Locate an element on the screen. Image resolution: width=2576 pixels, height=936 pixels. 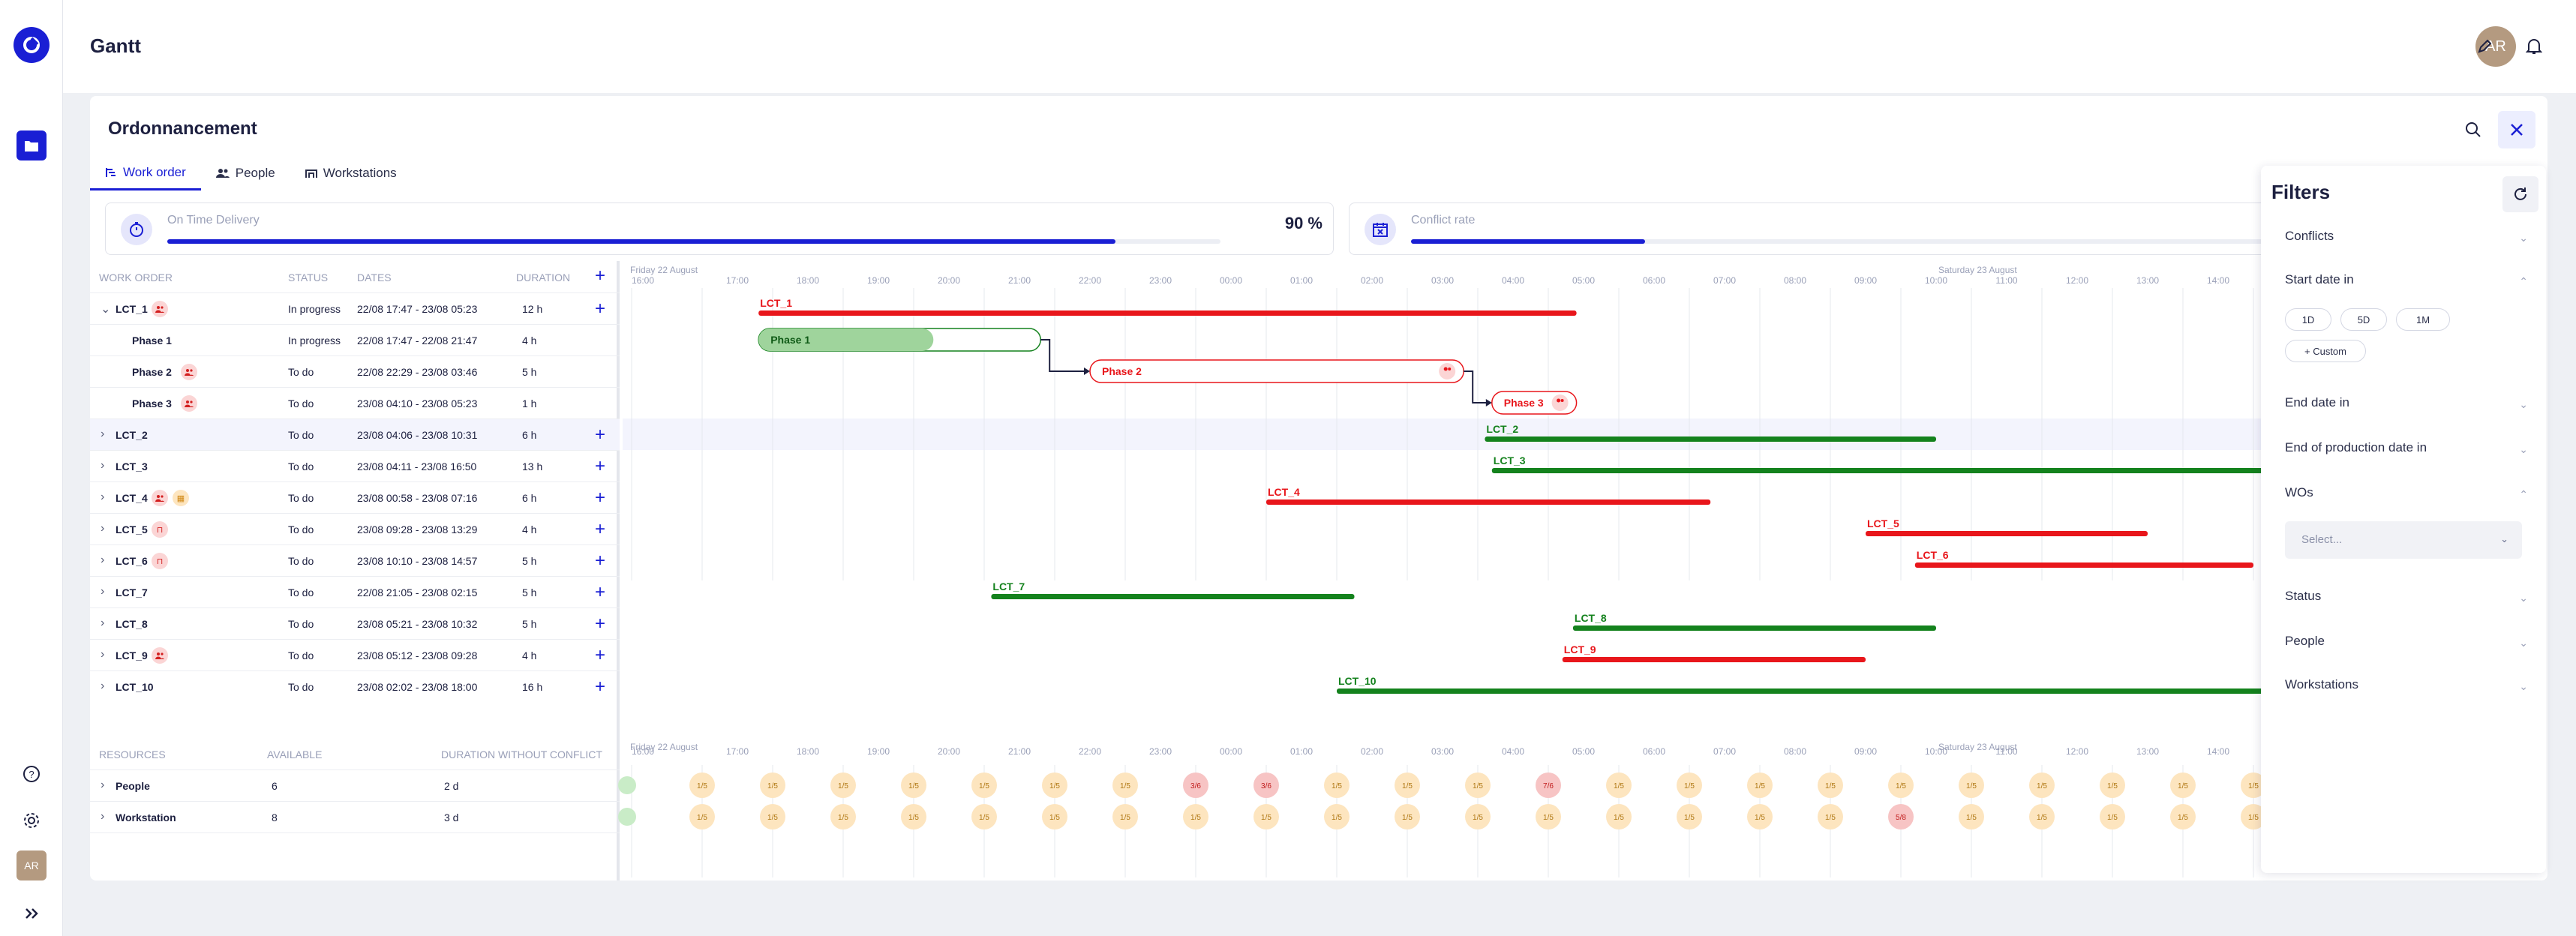
table-row: Phase 2 To do 22/08 22:29 - 23/08 03:46 5 h is located at coordinates (355, 371).